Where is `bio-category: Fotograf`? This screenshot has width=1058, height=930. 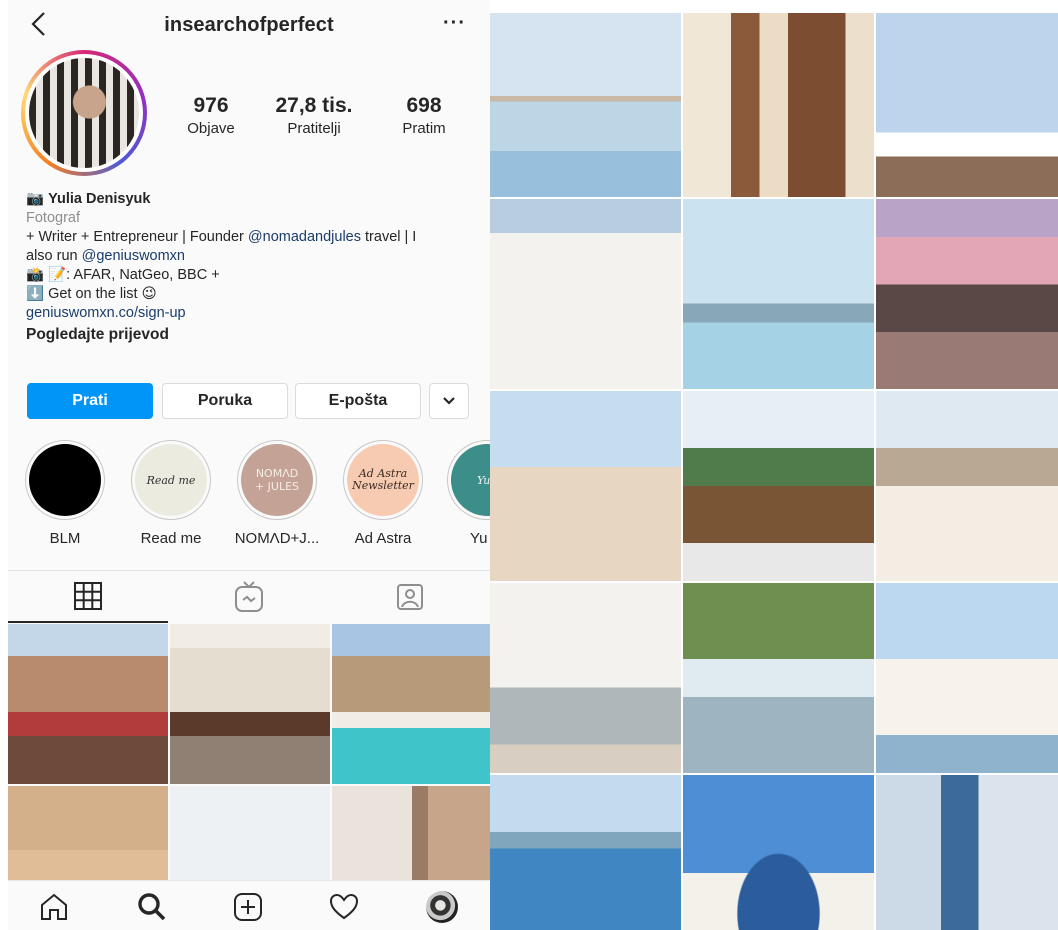 bio-category: Fotograf is located at coordinates (53, 218).